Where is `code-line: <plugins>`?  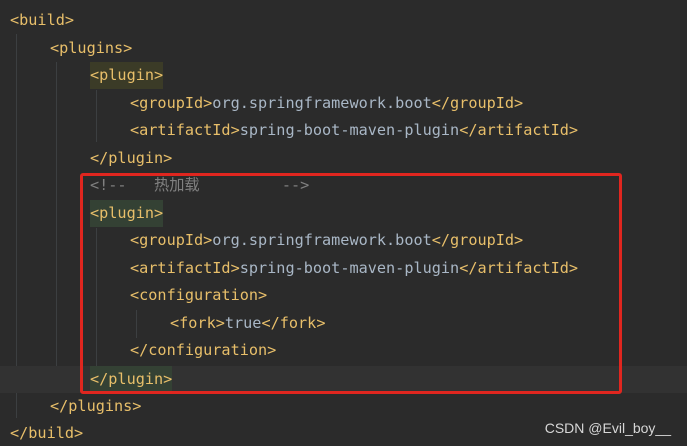 code-line: <plugins> is located at coordinates (343, 48).